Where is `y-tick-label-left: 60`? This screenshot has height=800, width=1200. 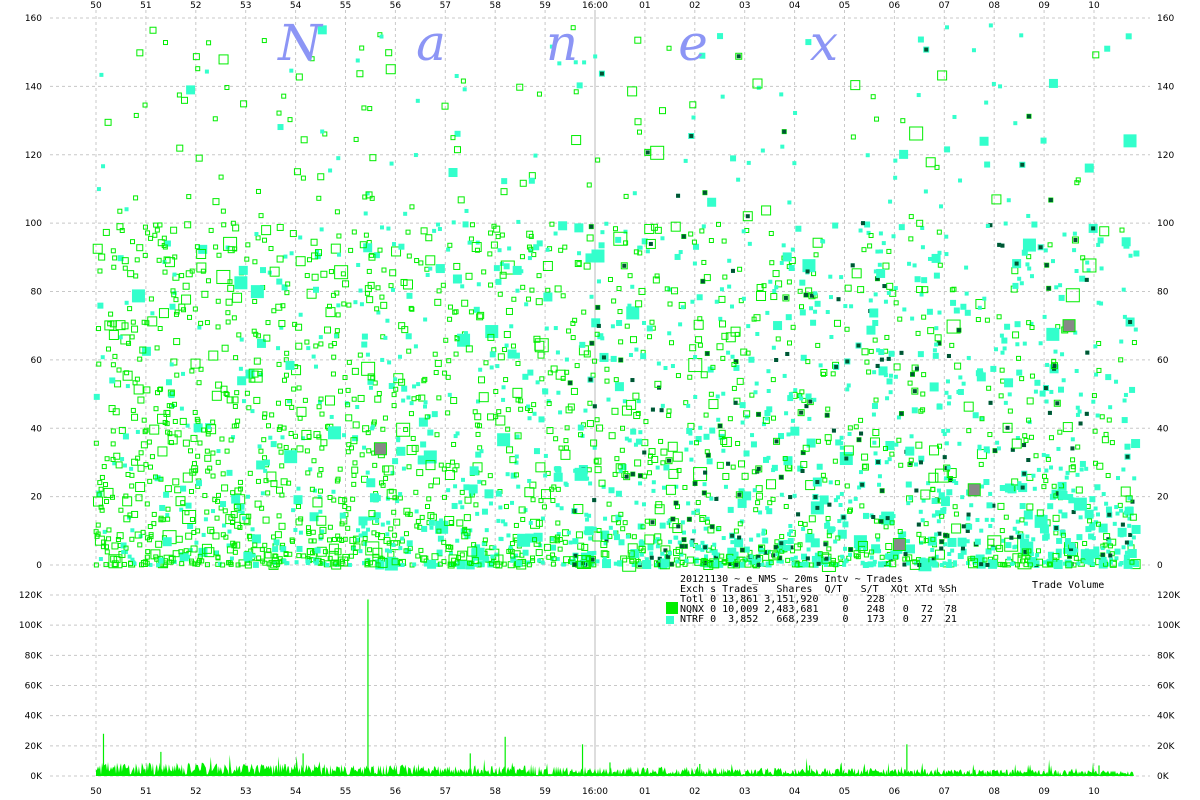 y-tick-label-left: 60 is located at coordinates (37, 361).